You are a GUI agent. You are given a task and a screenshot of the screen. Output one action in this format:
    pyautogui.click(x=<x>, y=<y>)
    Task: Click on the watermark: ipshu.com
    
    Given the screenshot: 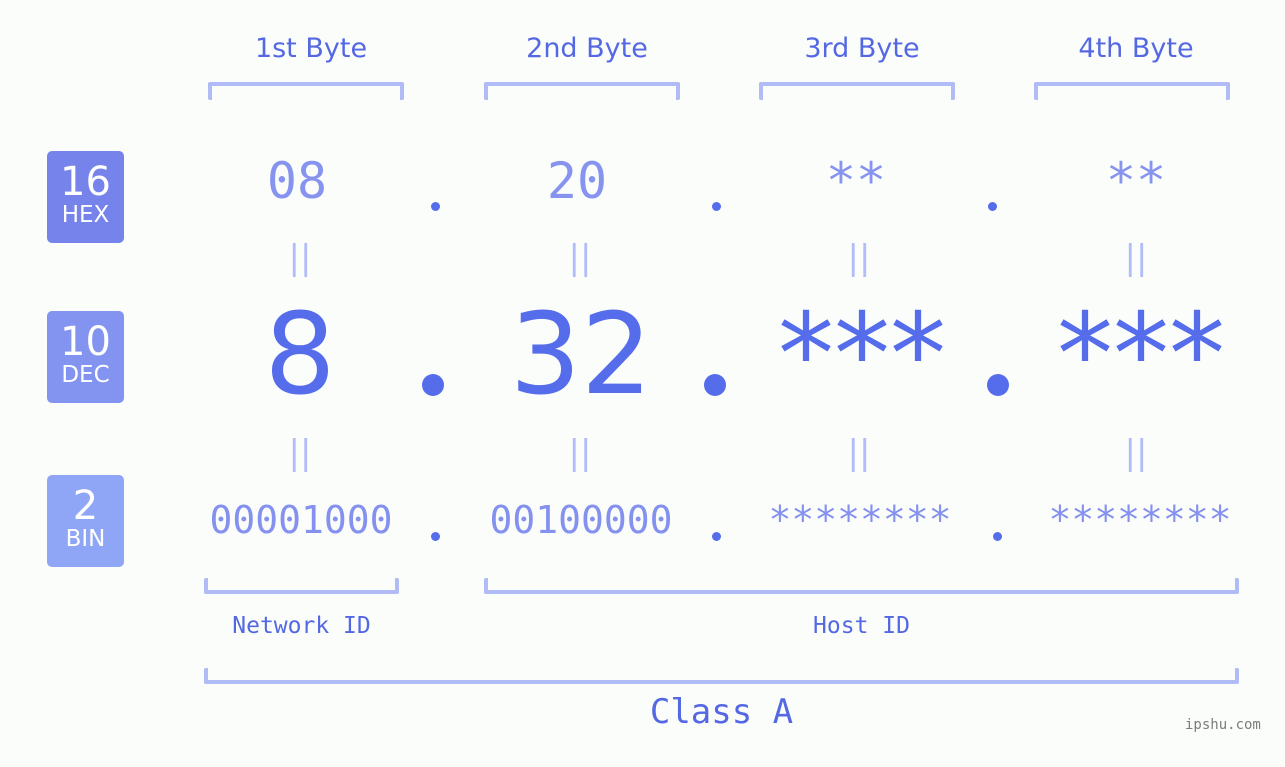 What is the action you would take?
    pyautogui.click(x=1223, y=725)
    